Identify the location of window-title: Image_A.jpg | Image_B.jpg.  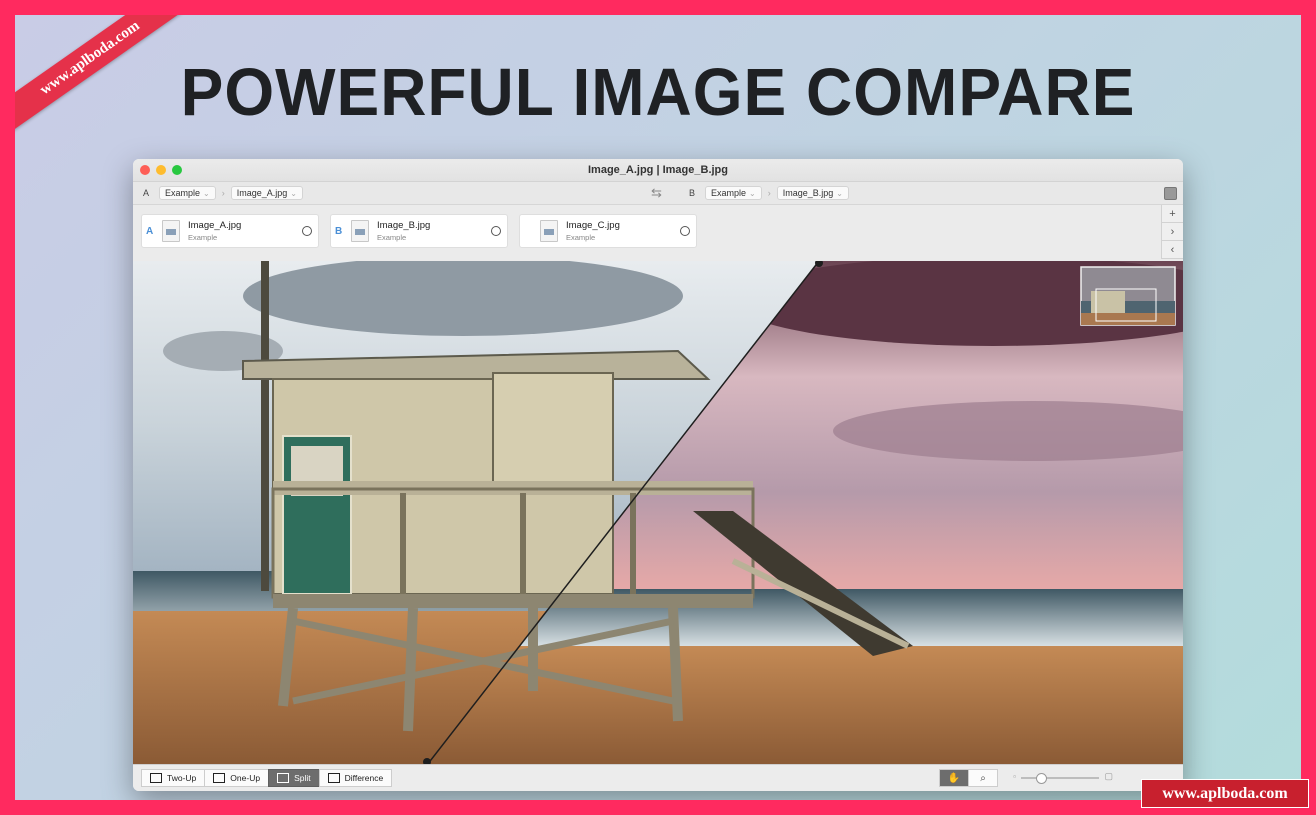
(658, 170).